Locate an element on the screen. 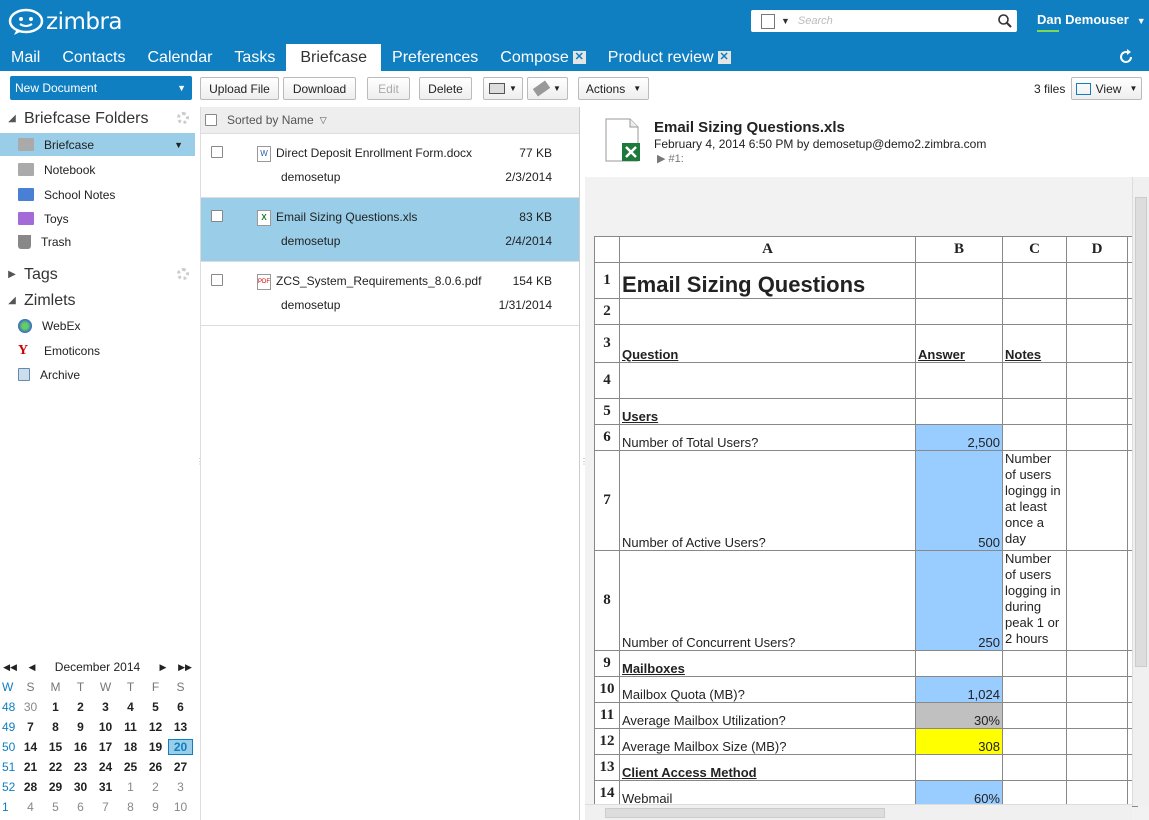 This screenshot has height=820, width=1149. week-number: 48 is located at coordinates (9, 707).